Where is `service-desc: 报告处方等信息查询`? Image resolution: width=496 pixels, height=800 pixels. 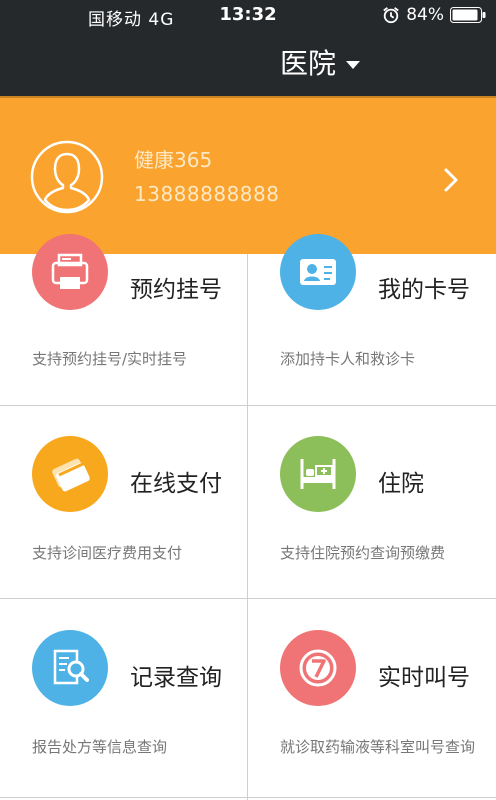 service-desc: 报告处方等信息查询 is located at coordinates (100, 747).